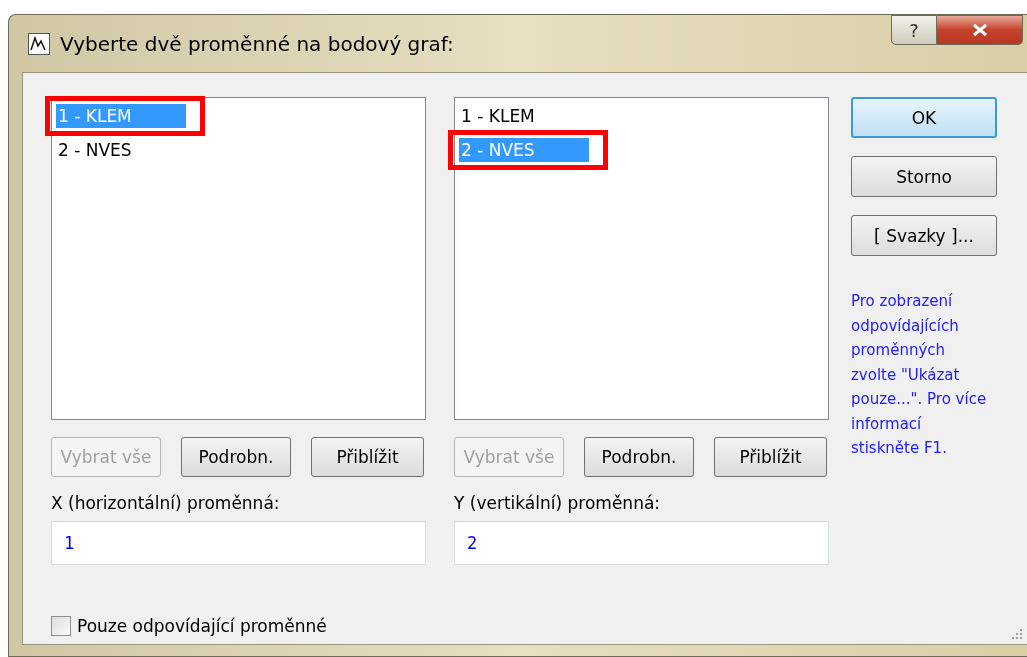 Image resolution: width=1027 pixels, height=657 pixels. What do you see at coordinates (95, 150) in the screenshot?
I see `list-item: 2 - NVES` at bounding box center [95, 150].